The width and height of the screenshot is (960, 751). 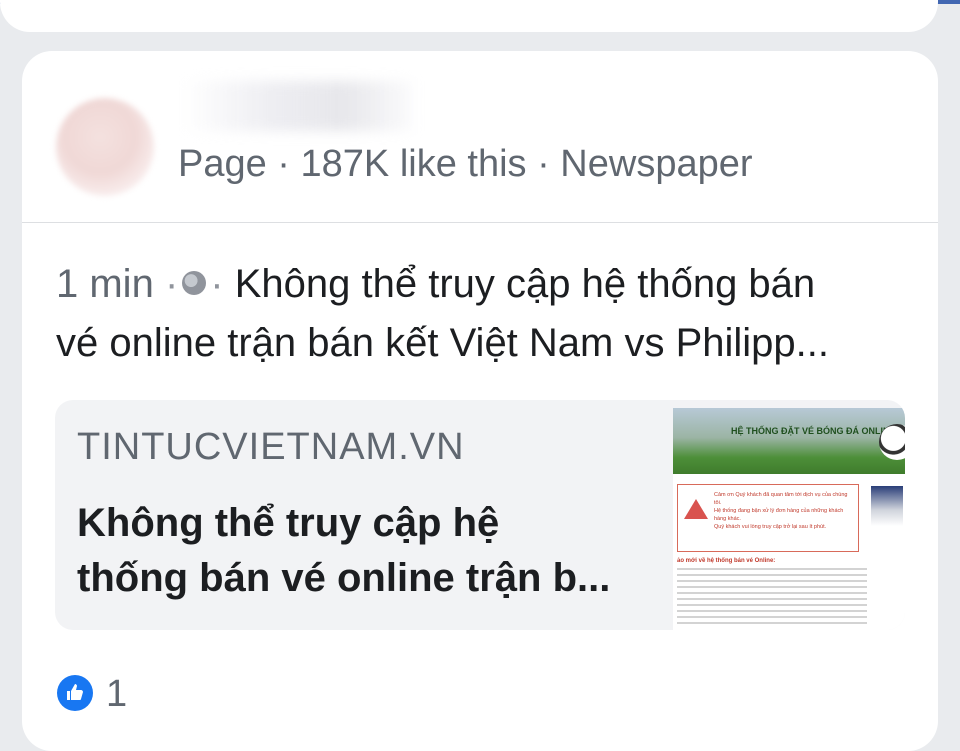 I want to click on link-title-line1: Không thể truy cập hệ, so click(x=288, y=523).